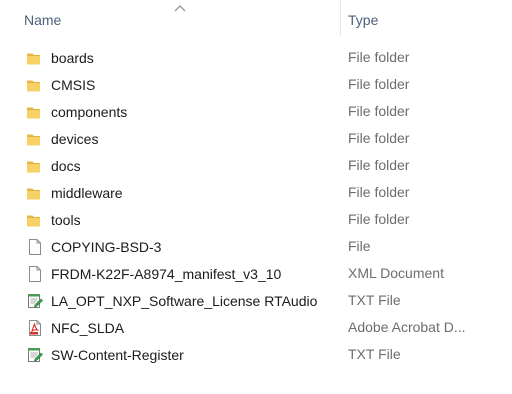 The height and width of the screenshot is (394, 512). What do you see at coordinates (363, 20) in the screenshot?
I see `type-column-label: Type` at bounding box center [363, 20].